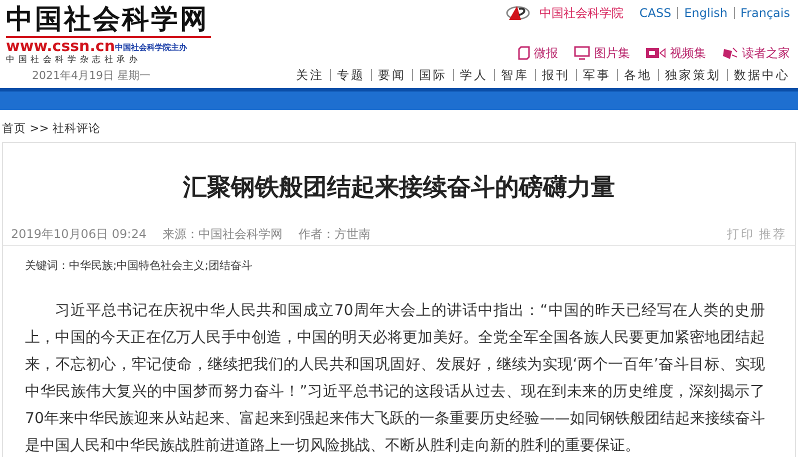  What do you see at coordinates (310, 75) in the screenshot?
I see `nav-link: 关注` at bounding box center [310, 75].